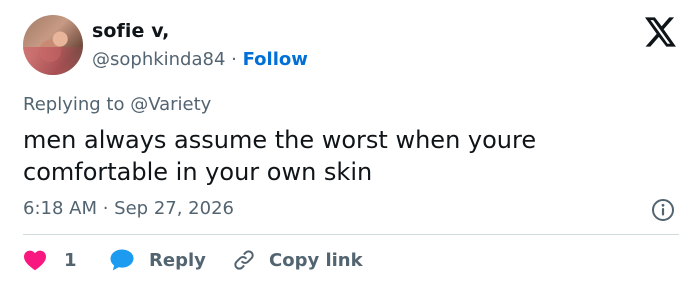 This screenshot has height=287, width=700. Describe the element at coordinates (35, 260) in the screenshot. I see `heart-icon` at that location.